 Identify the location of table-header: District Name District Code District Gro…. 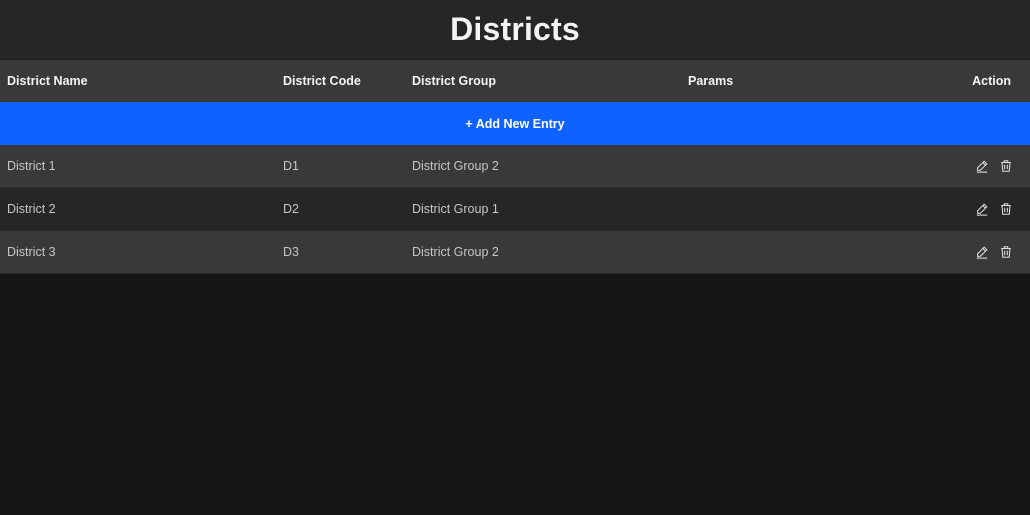
(515, 80).